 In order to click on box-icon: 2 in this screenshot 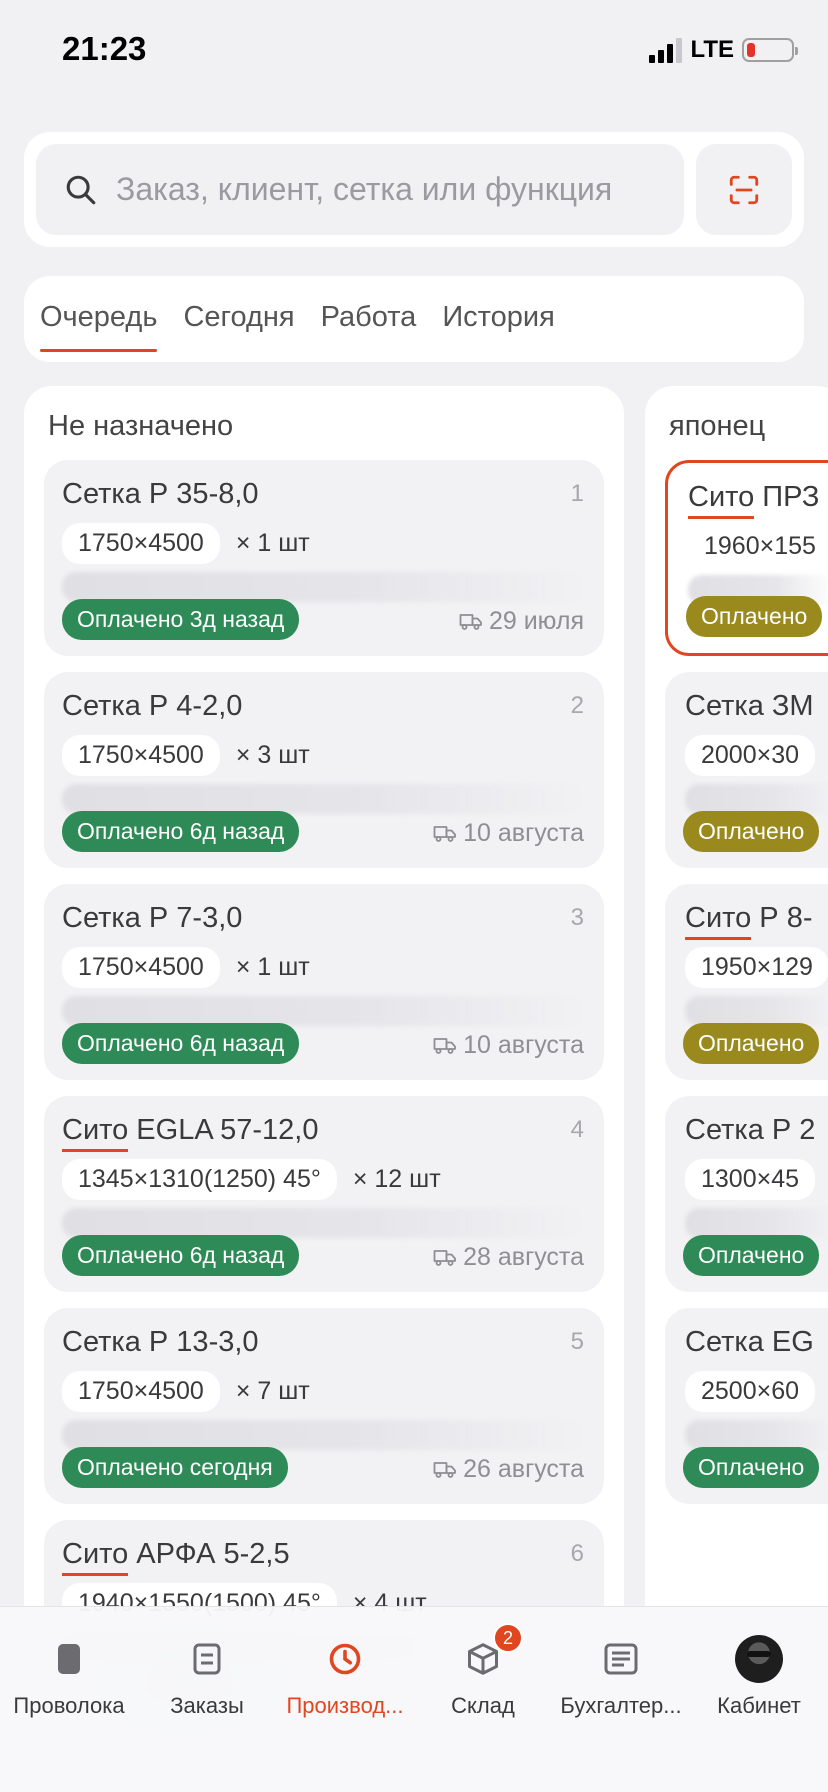, I will do `click(494, 1652)`.